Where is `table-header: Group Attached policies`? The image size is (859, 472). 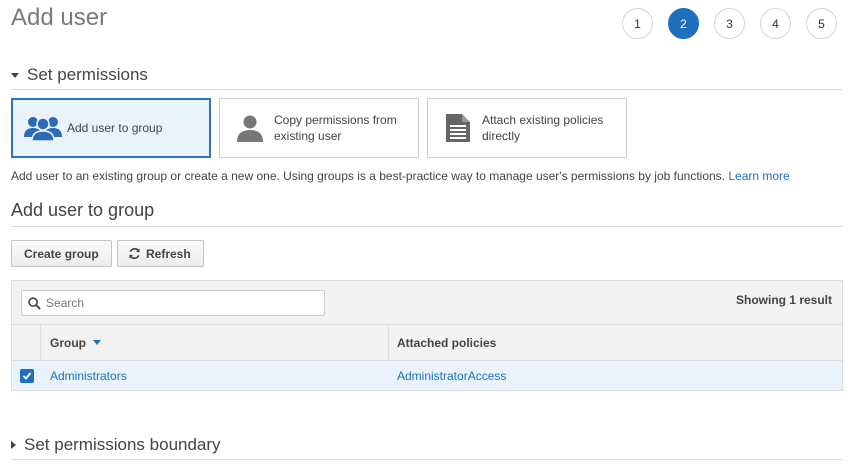 table-header: Group Attached policies is located at coordinates (427, 343).